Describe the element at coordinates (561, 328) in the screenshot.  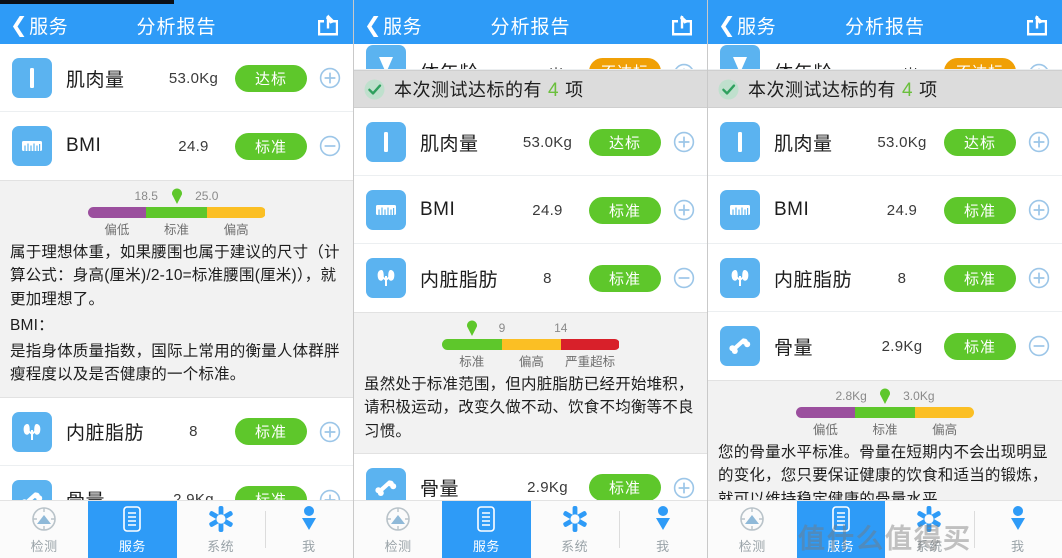
I see `scale-tick: 14` at that location.